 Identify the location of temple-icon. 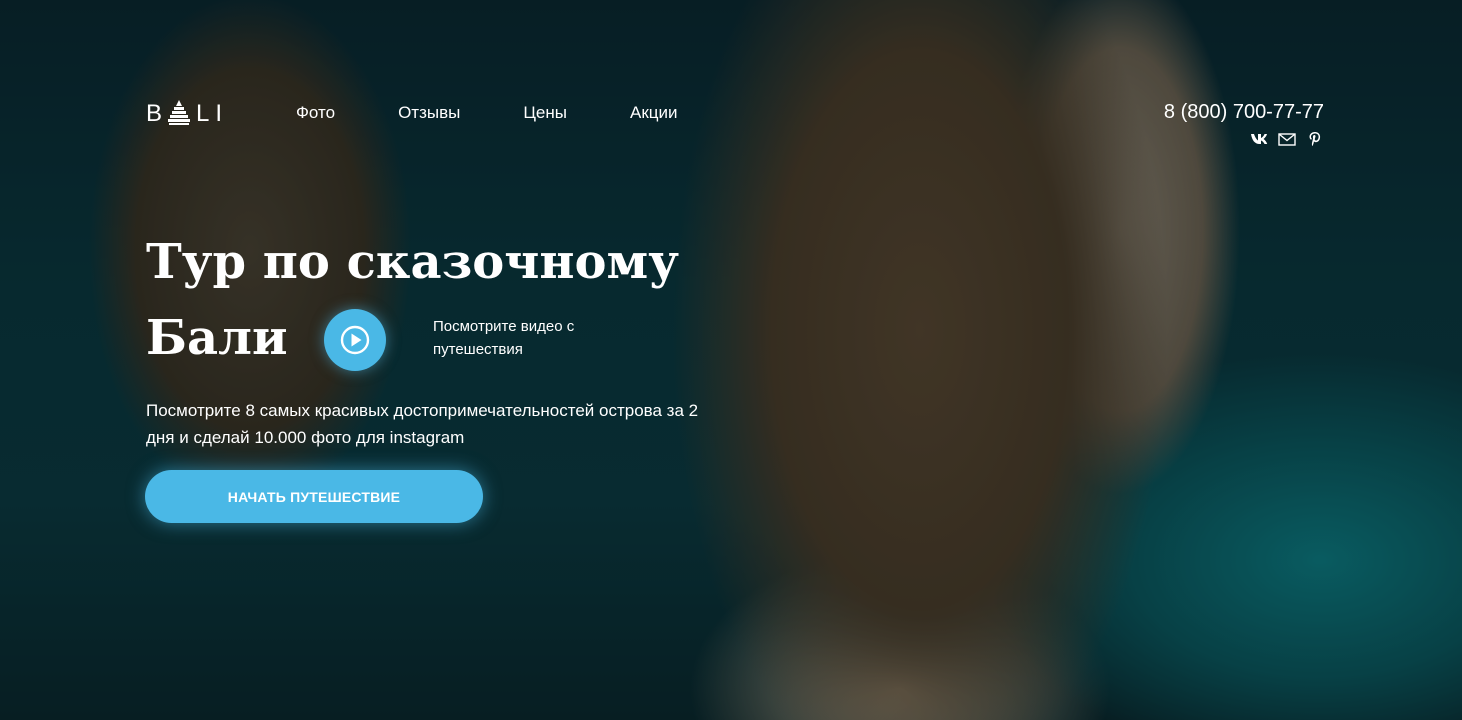
(179, 112).